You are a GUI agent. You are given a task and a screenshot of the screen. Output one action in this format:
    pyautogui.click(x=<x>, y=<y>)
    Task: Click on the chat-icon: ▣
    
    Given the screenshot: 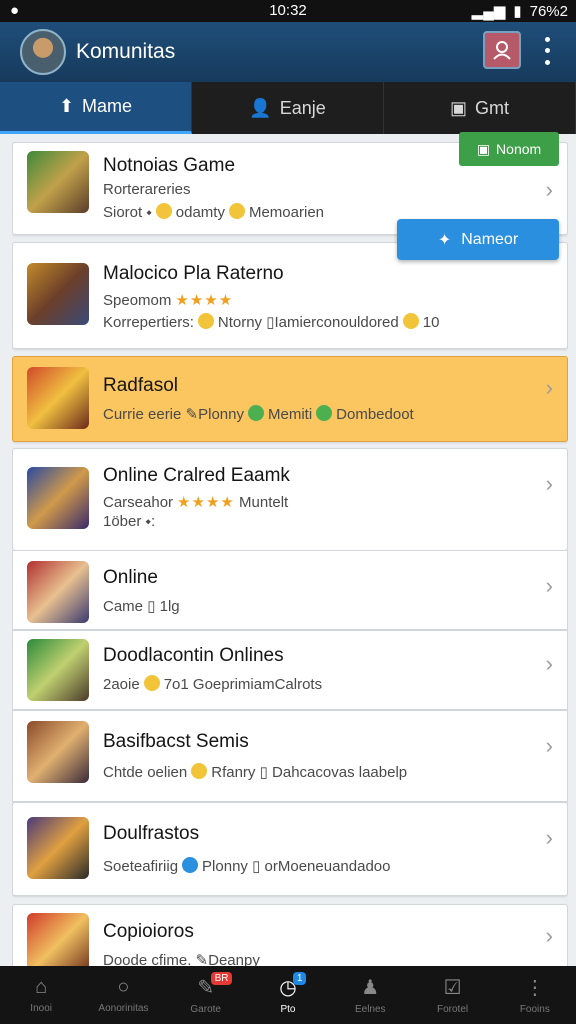 What is the action you would take?
    pyautogui.click(x=458, y=107)
    